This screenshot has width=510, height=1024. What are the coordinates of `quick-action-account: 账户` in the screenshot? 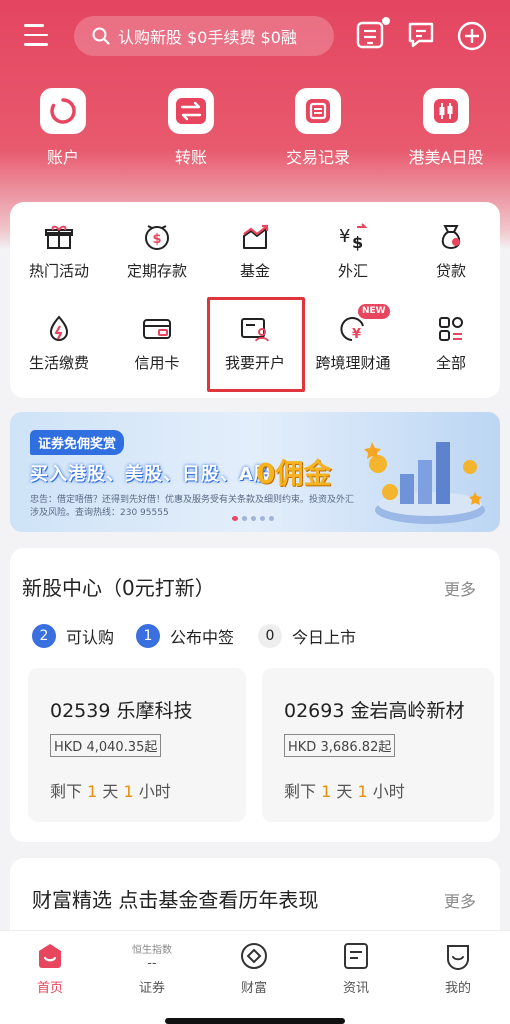 It's located at (63, 128).